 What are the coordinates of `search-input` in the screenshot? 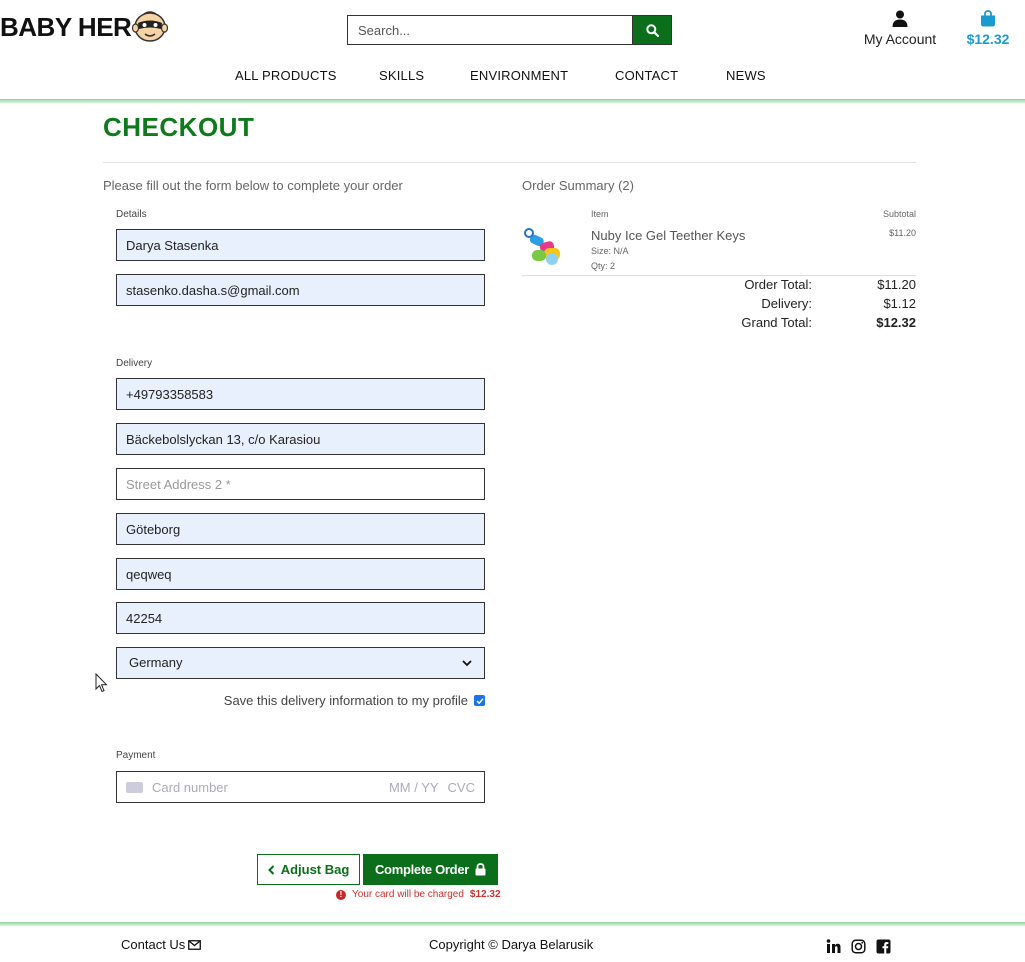 It's located at (489, 30).